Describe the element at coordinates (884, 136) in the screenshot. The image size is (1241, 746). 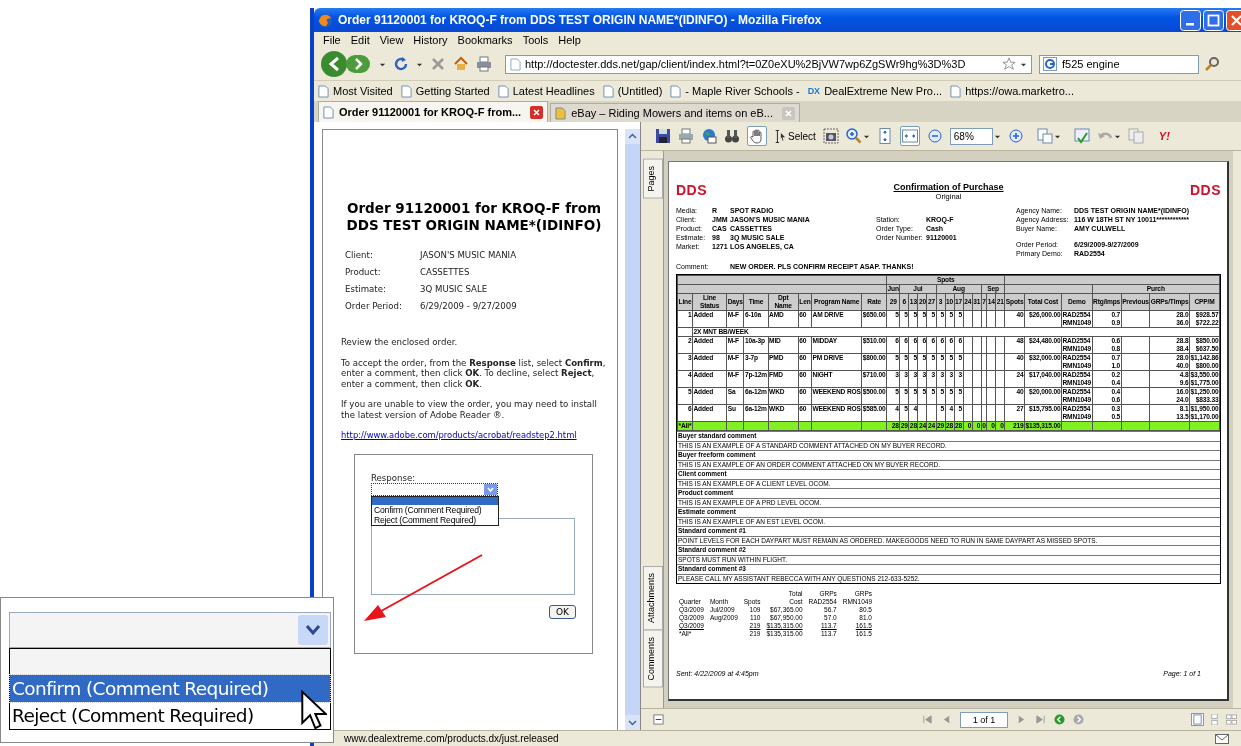
I see `fit-page-icon` at that location.